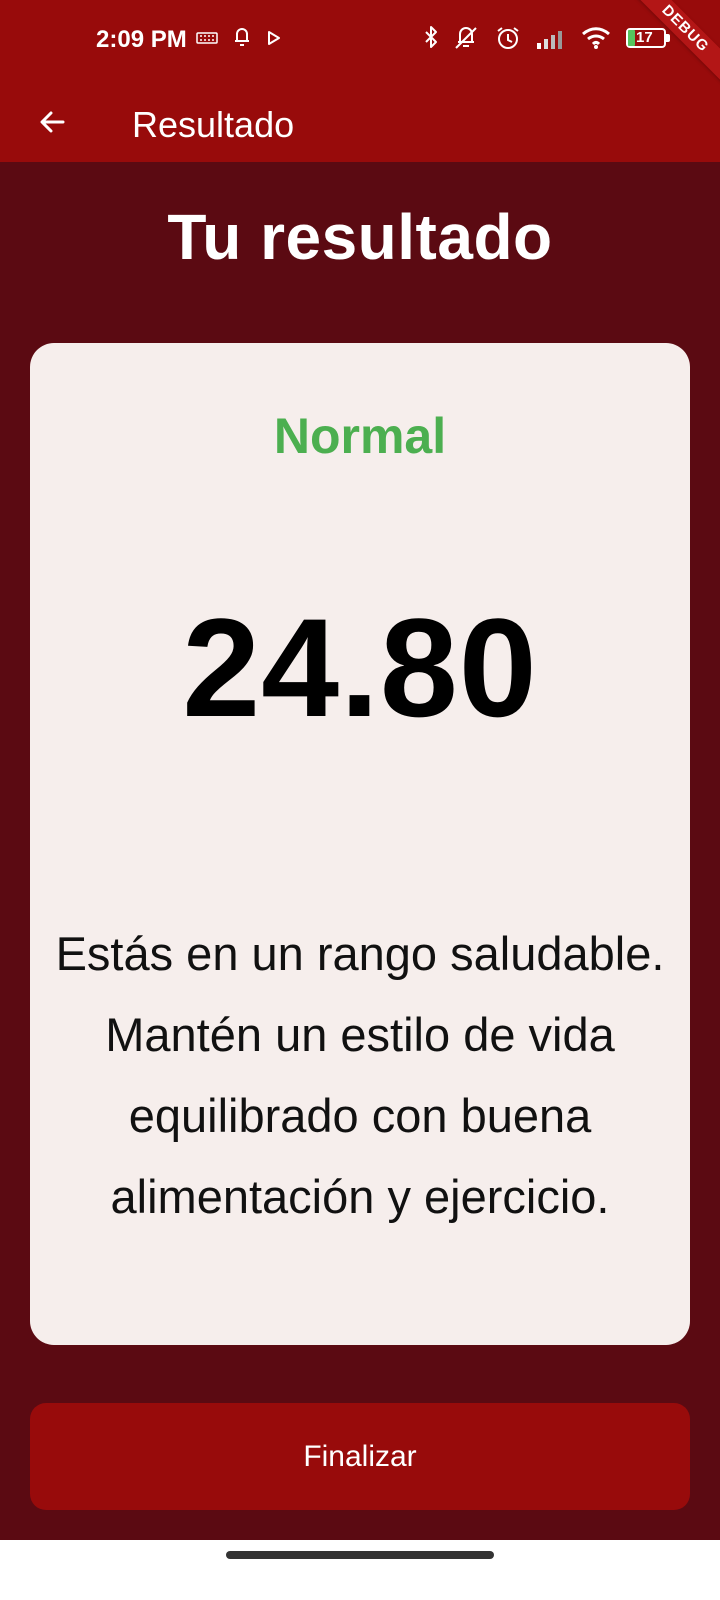 This screenshot has width=720, height=1600. I want to click on notification-icon, so click(242, 38).